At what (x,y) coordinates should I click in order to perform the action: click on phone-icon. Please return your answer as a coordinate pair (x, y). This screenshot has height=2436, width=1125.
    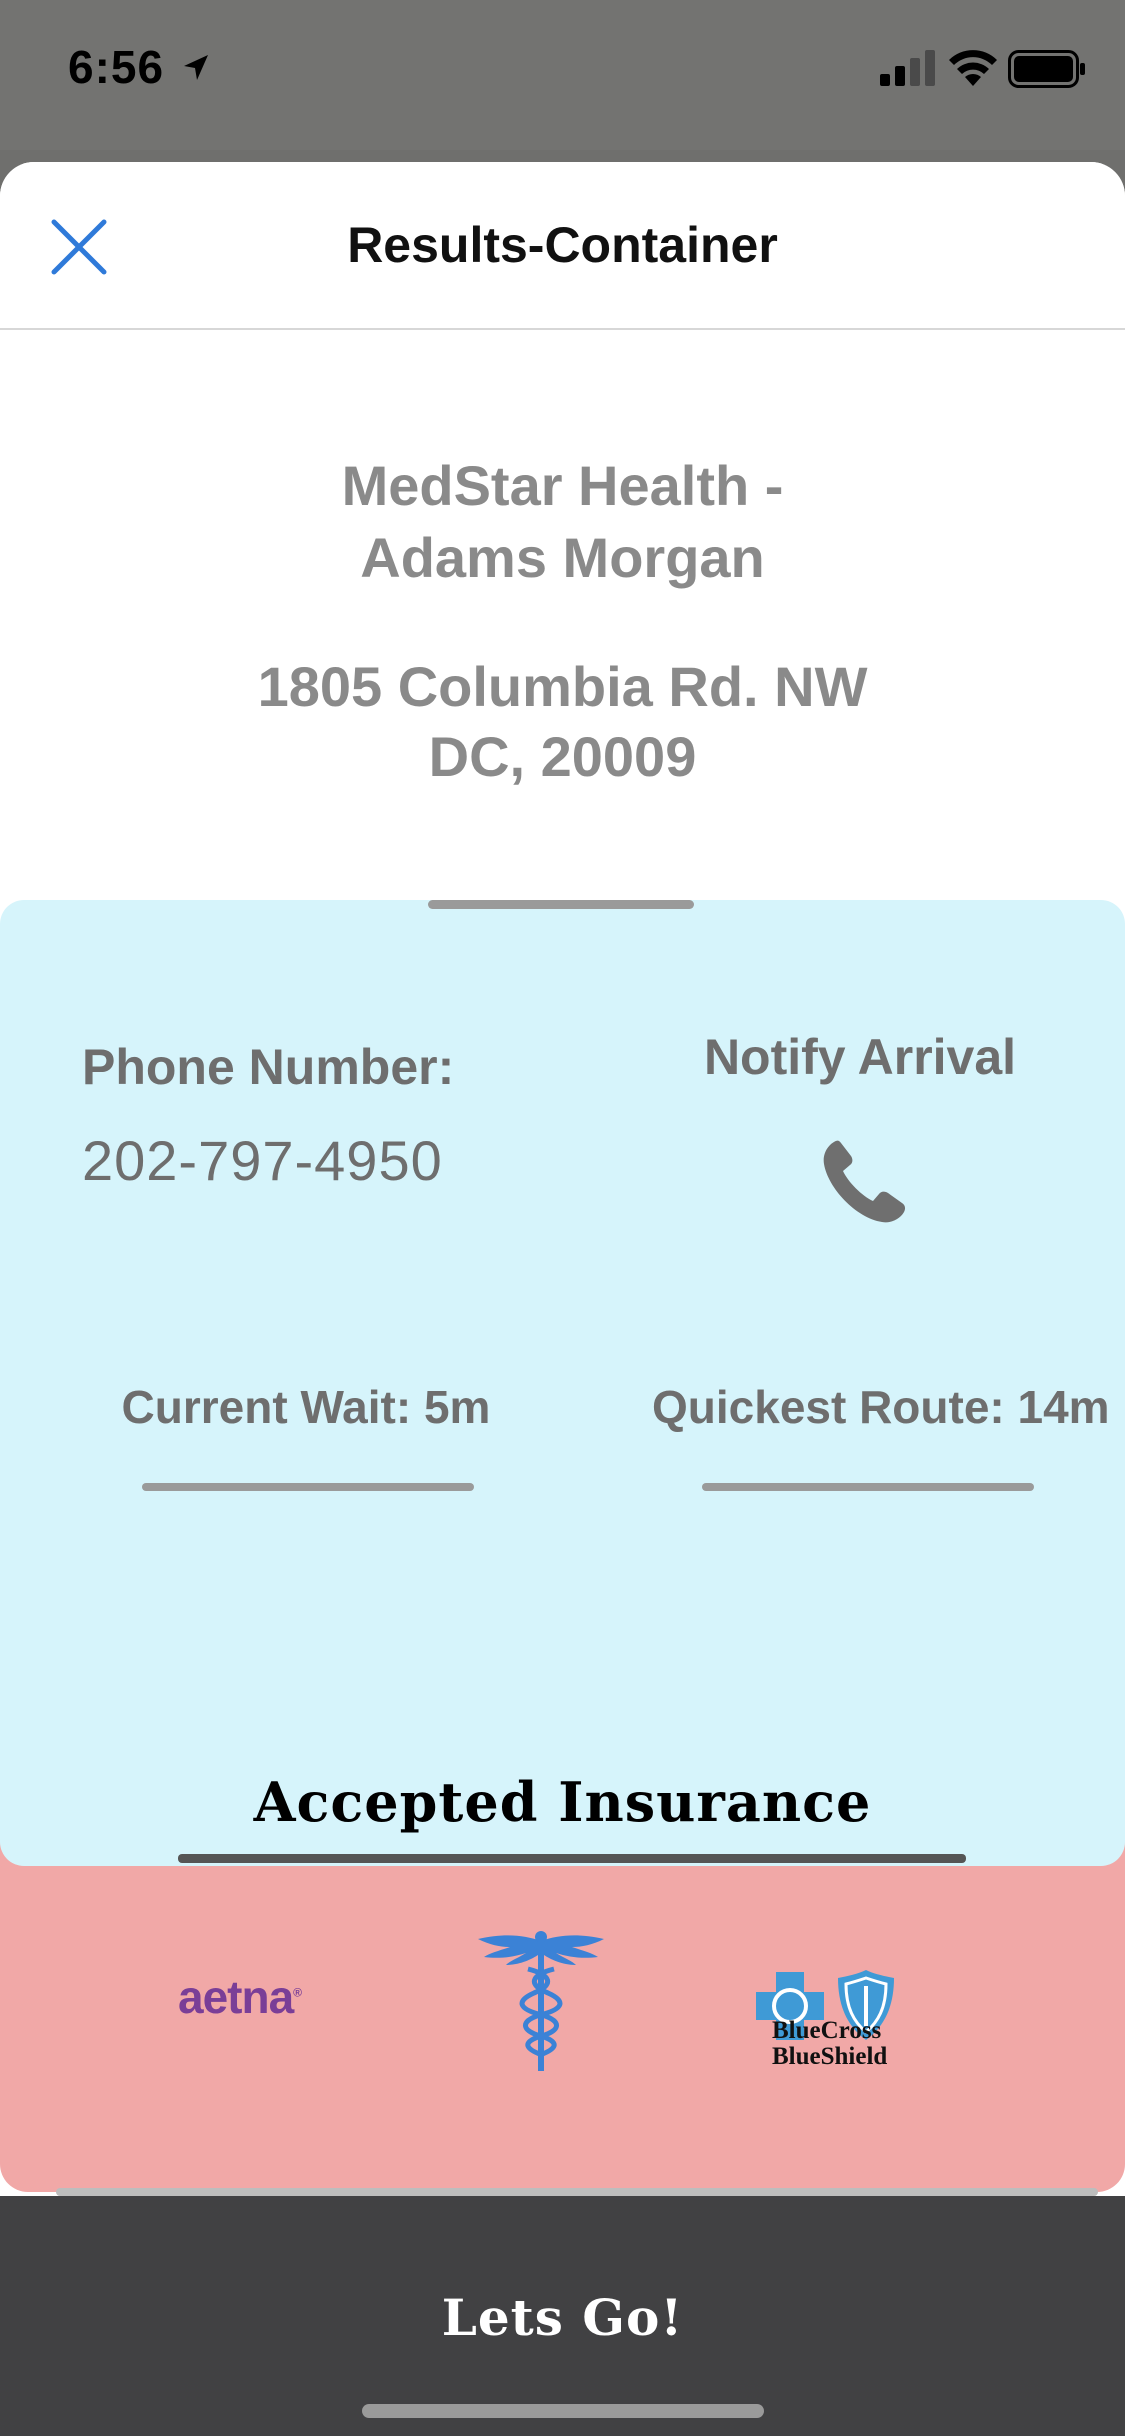
    Looking at the image, I should click on (862, 1182).